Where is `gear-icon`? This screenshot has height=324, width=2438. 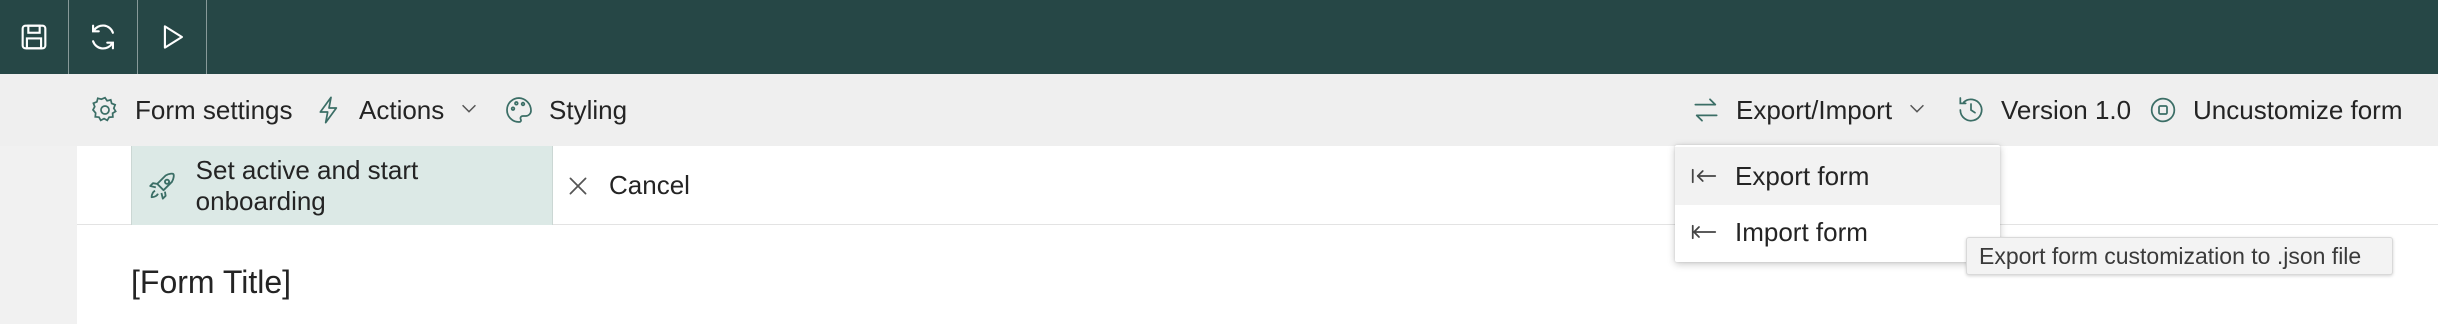
gear-icon is located at coordinates (104, 109).